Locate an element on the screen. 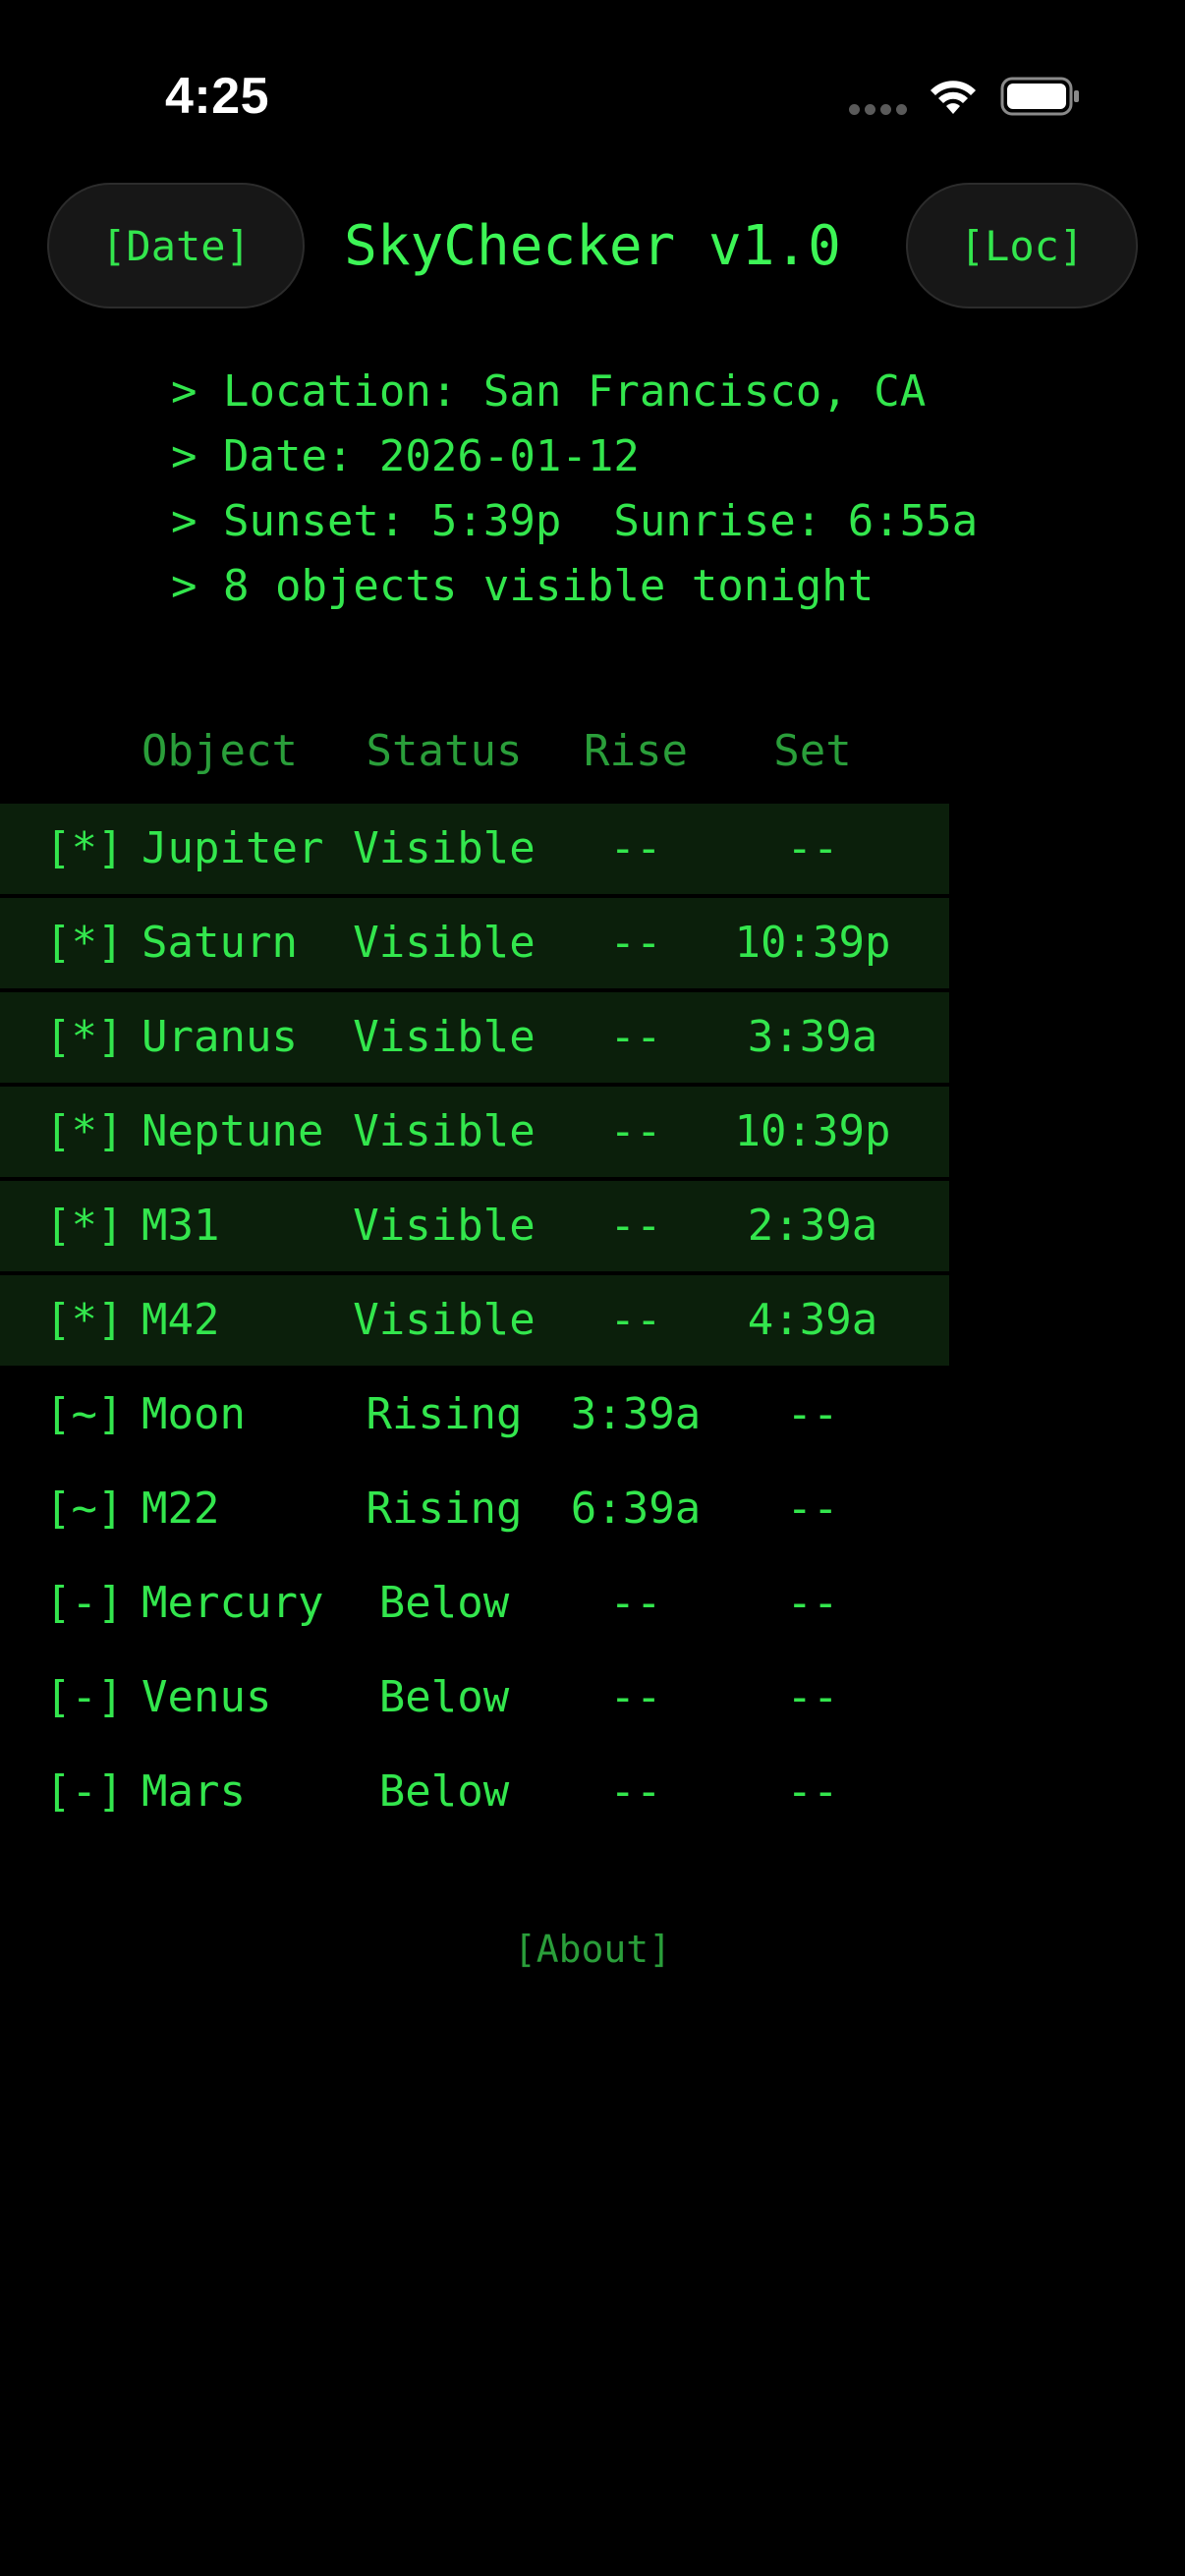  column-header-set: Set is located at coordinates (813, 751).